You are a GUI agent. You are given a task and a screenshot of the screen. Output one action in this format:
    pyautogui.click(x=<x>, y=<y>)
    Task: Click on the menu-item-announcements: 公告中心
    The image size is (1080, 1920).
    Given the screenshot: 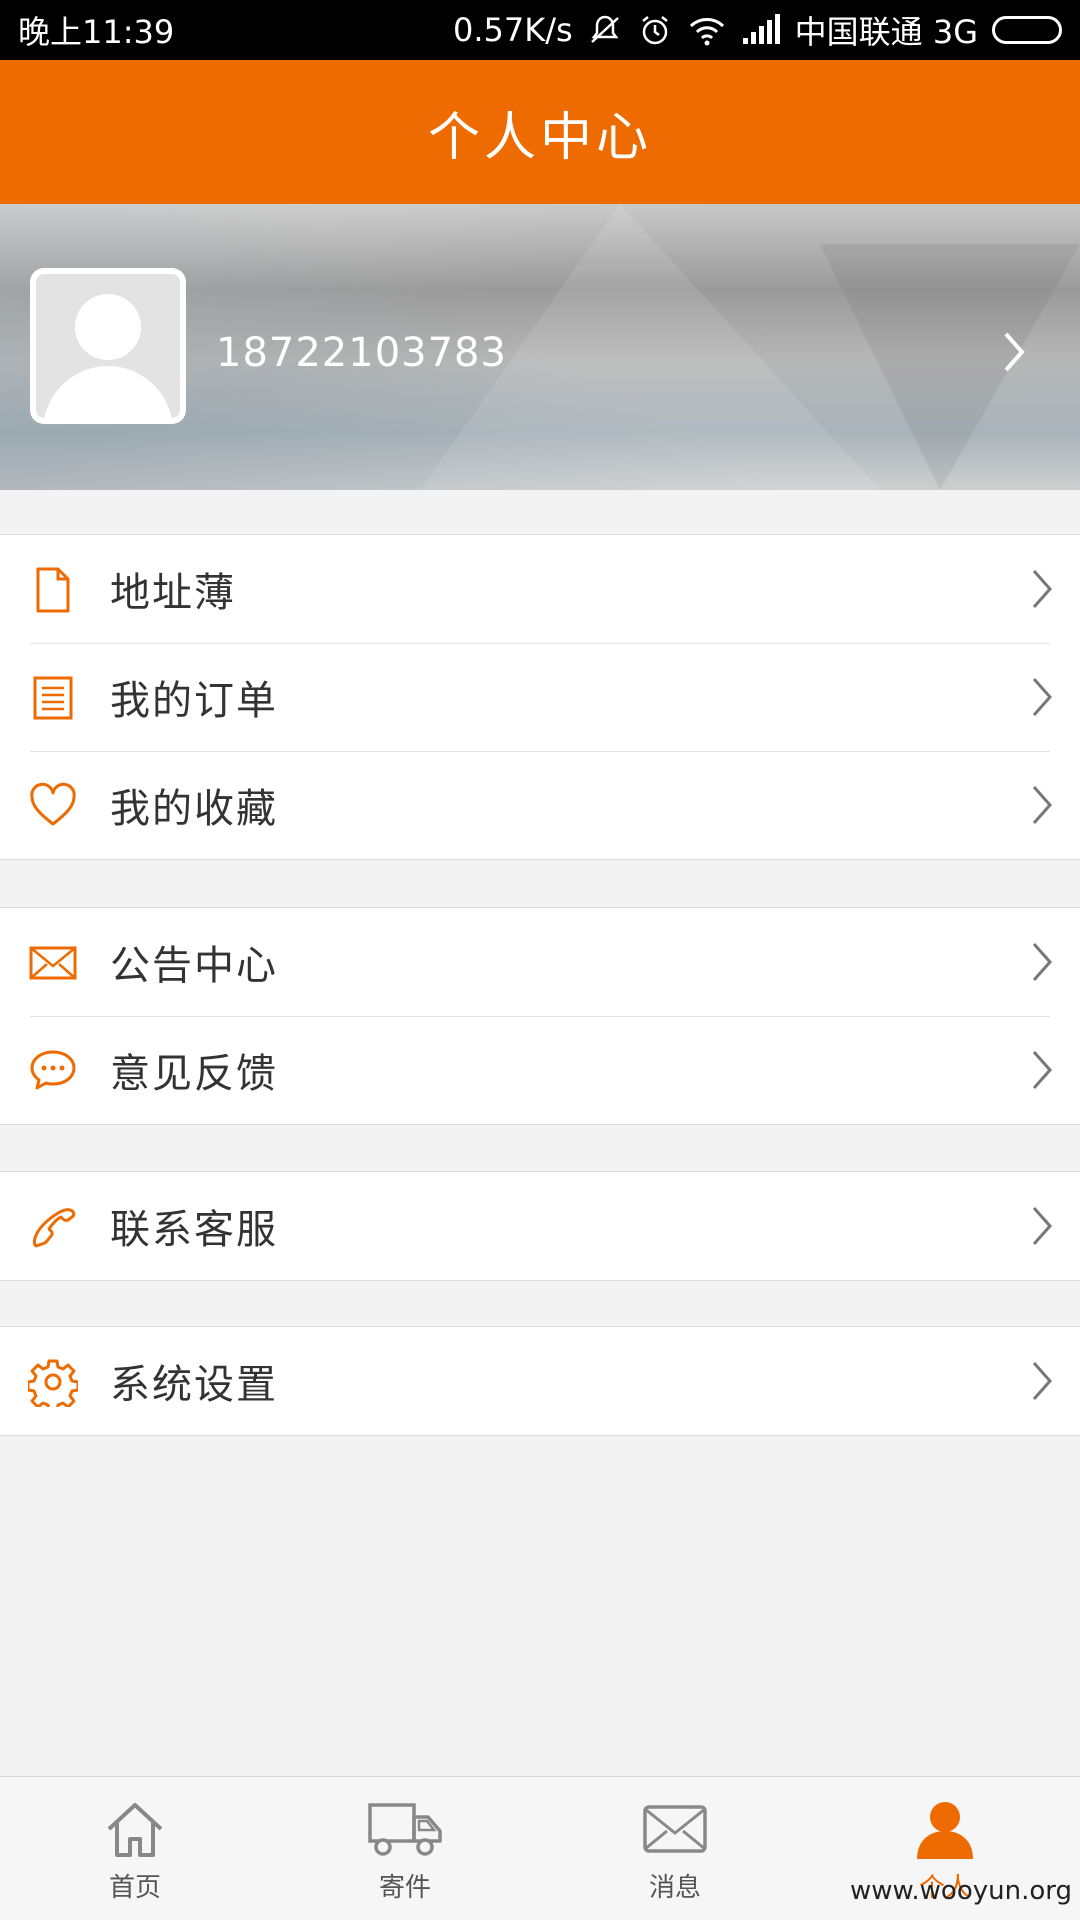 What is the action you would take?
    pyautogui.click(x=540, y=962)
    